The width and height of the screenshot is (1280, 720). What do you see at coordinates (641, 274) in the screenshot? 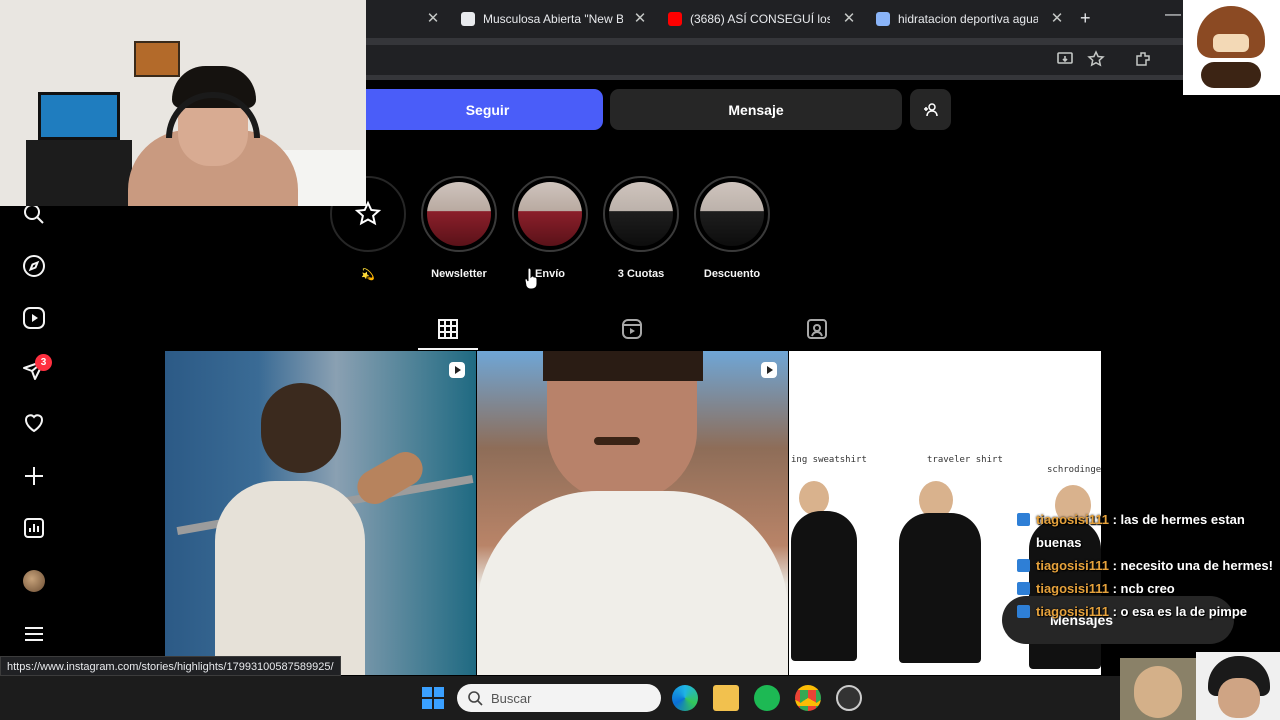
I see `highlight-label: 3 Cuotas` at bounding box center [641, 274].